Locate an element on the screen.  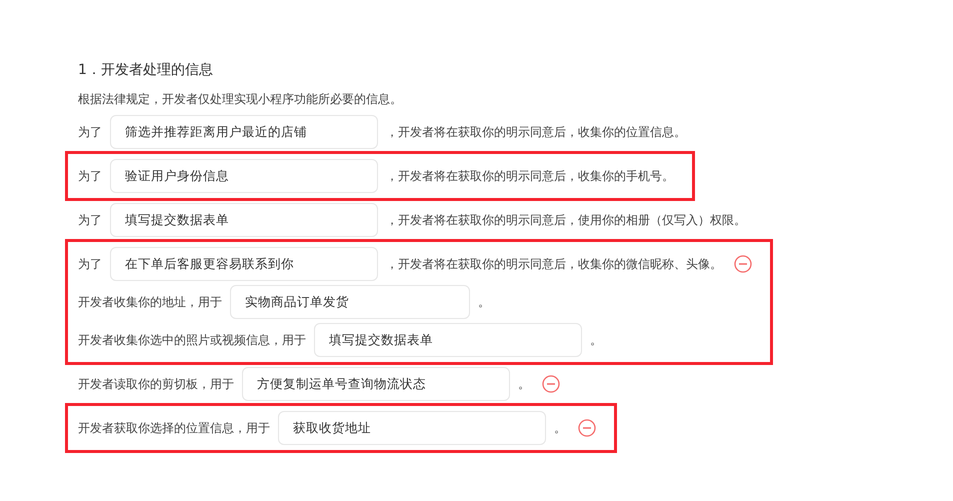
field-suffix: ，开发者将在获取你的明示同意后，收集你的微信昵称、头像。 is located at coordinates (554, 264).